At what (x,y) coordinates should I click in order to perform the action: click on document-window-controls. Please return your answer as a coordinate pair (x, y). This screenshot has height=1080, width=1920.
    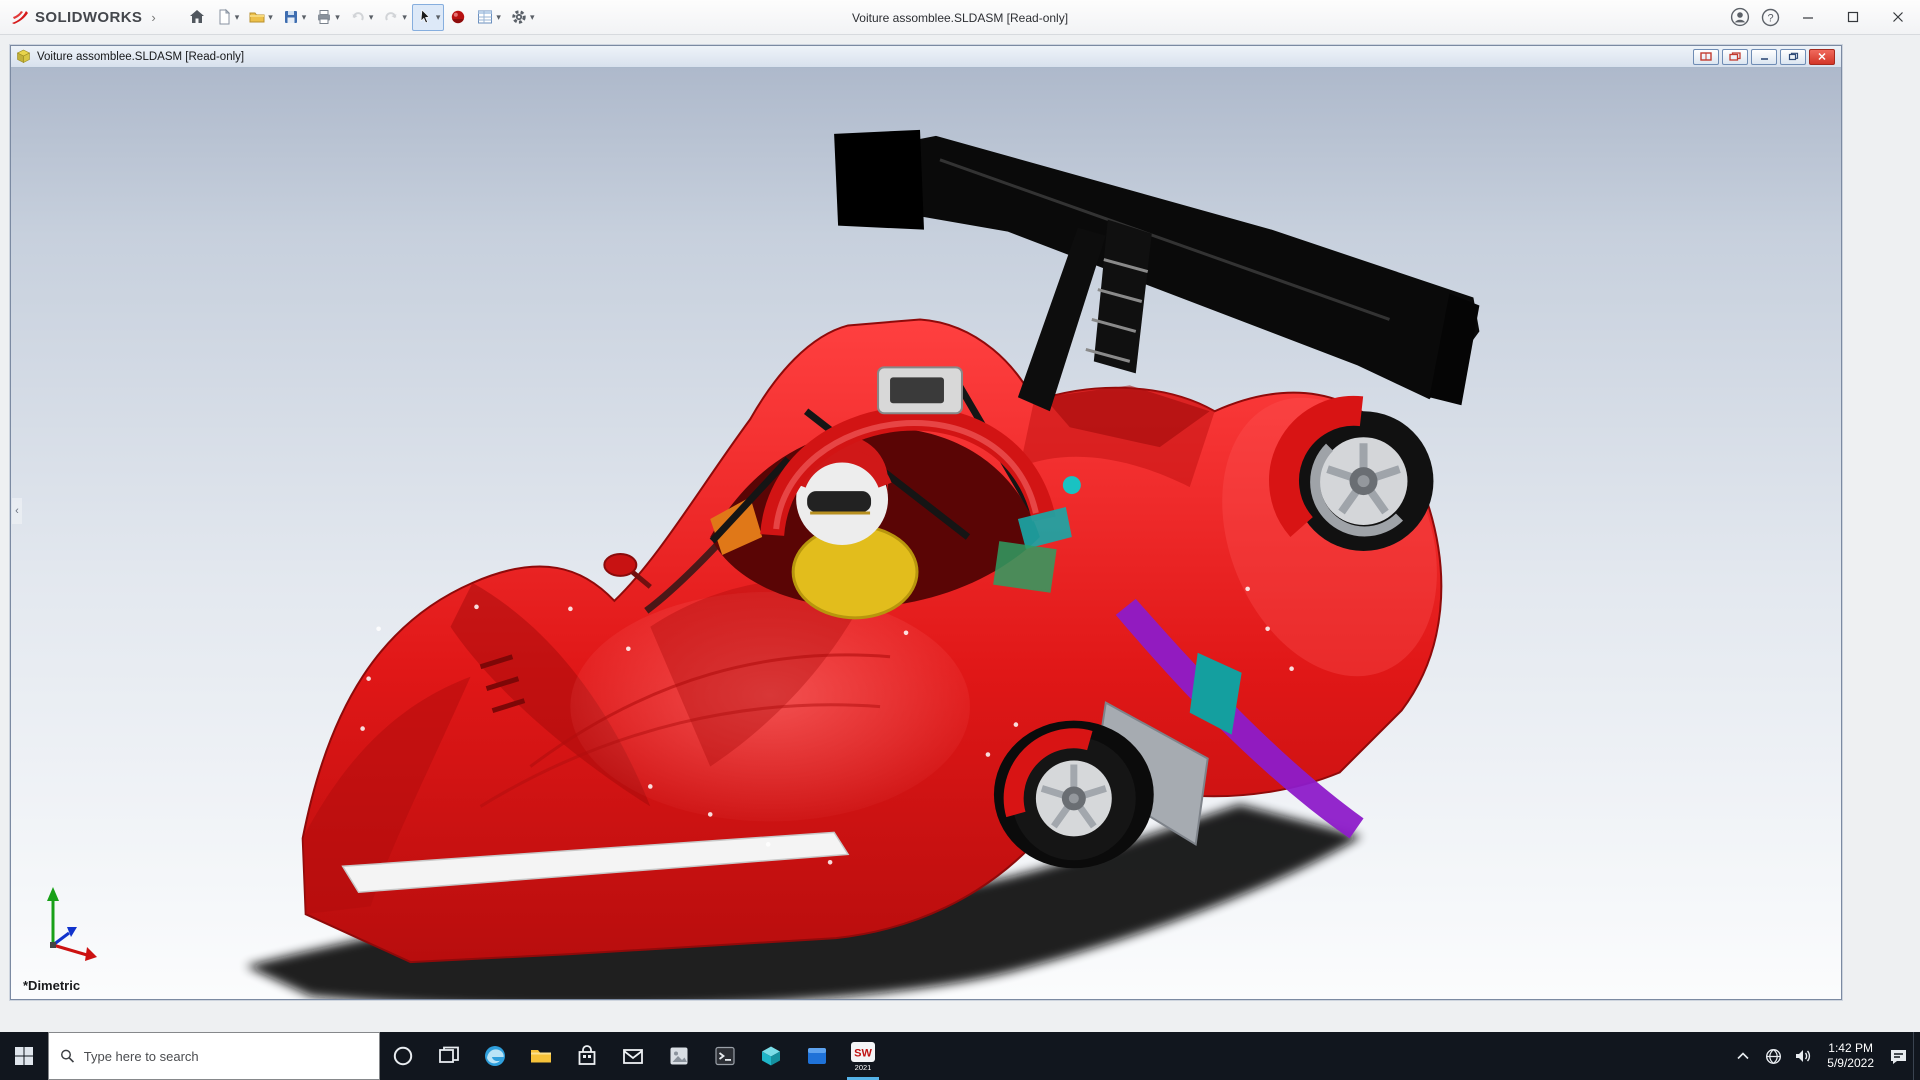
    Looking at the image, I should click on (1764, 56).